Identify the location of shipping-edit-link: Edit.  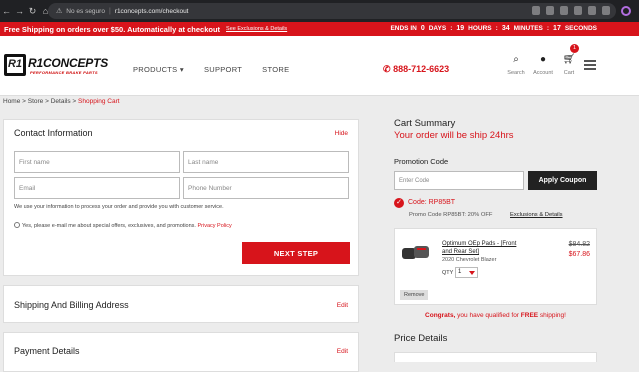
(342, 305).